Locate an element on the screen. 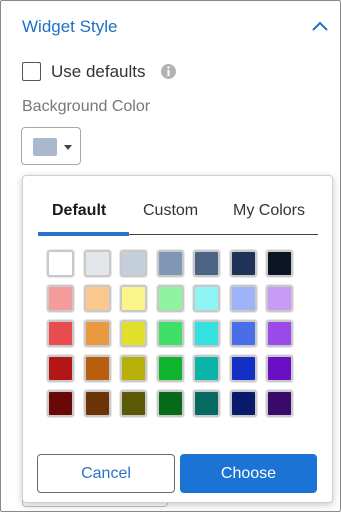  background-color-label: Background Color is located at coordinates (86, 106).